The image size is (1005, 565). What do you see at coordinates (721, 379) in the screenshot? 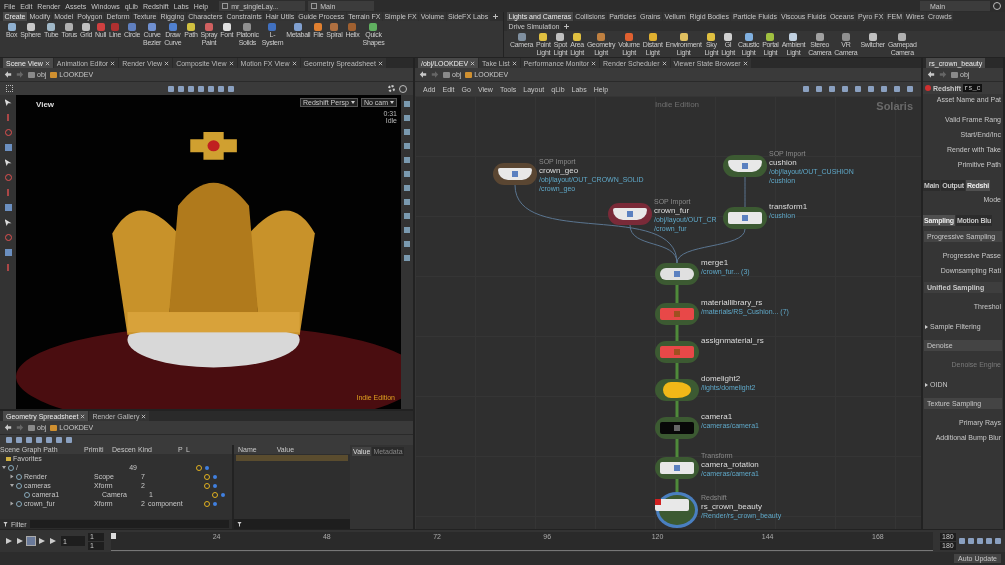
I see `node-name: domelight2` at bounding box center [721, 379].